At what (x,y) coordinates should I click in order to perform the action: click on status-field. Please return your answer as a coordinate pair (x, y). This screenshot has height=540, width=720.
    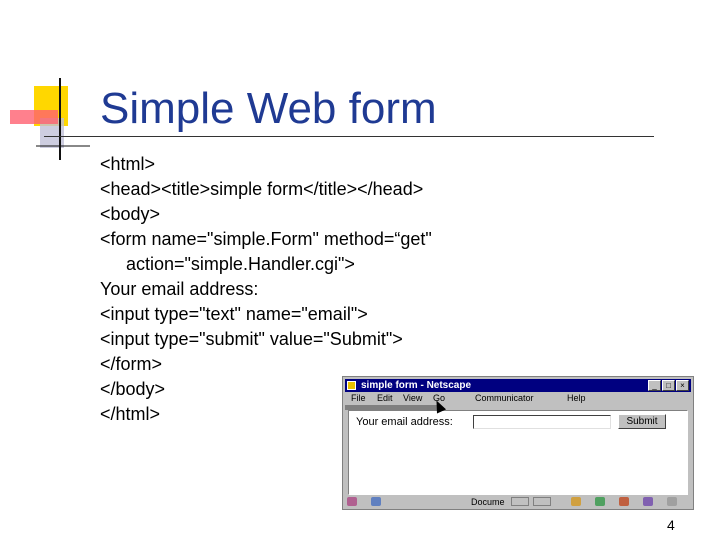
    Looking at the image, I should click on (542, 501).